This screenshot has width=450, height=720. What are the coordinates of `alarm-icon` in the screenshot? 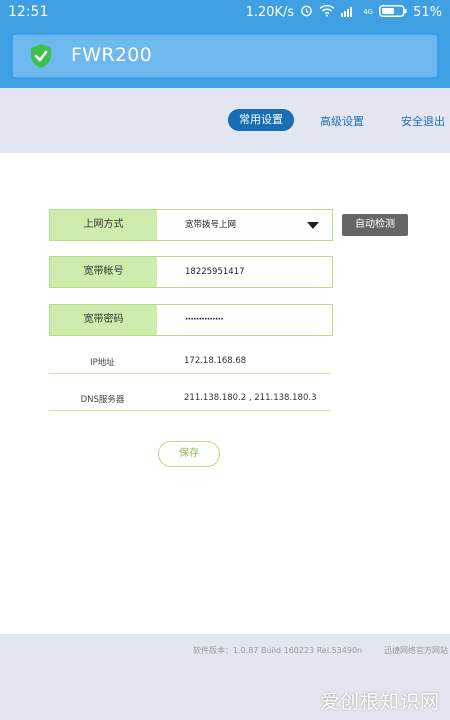 It's located at (306, 12).